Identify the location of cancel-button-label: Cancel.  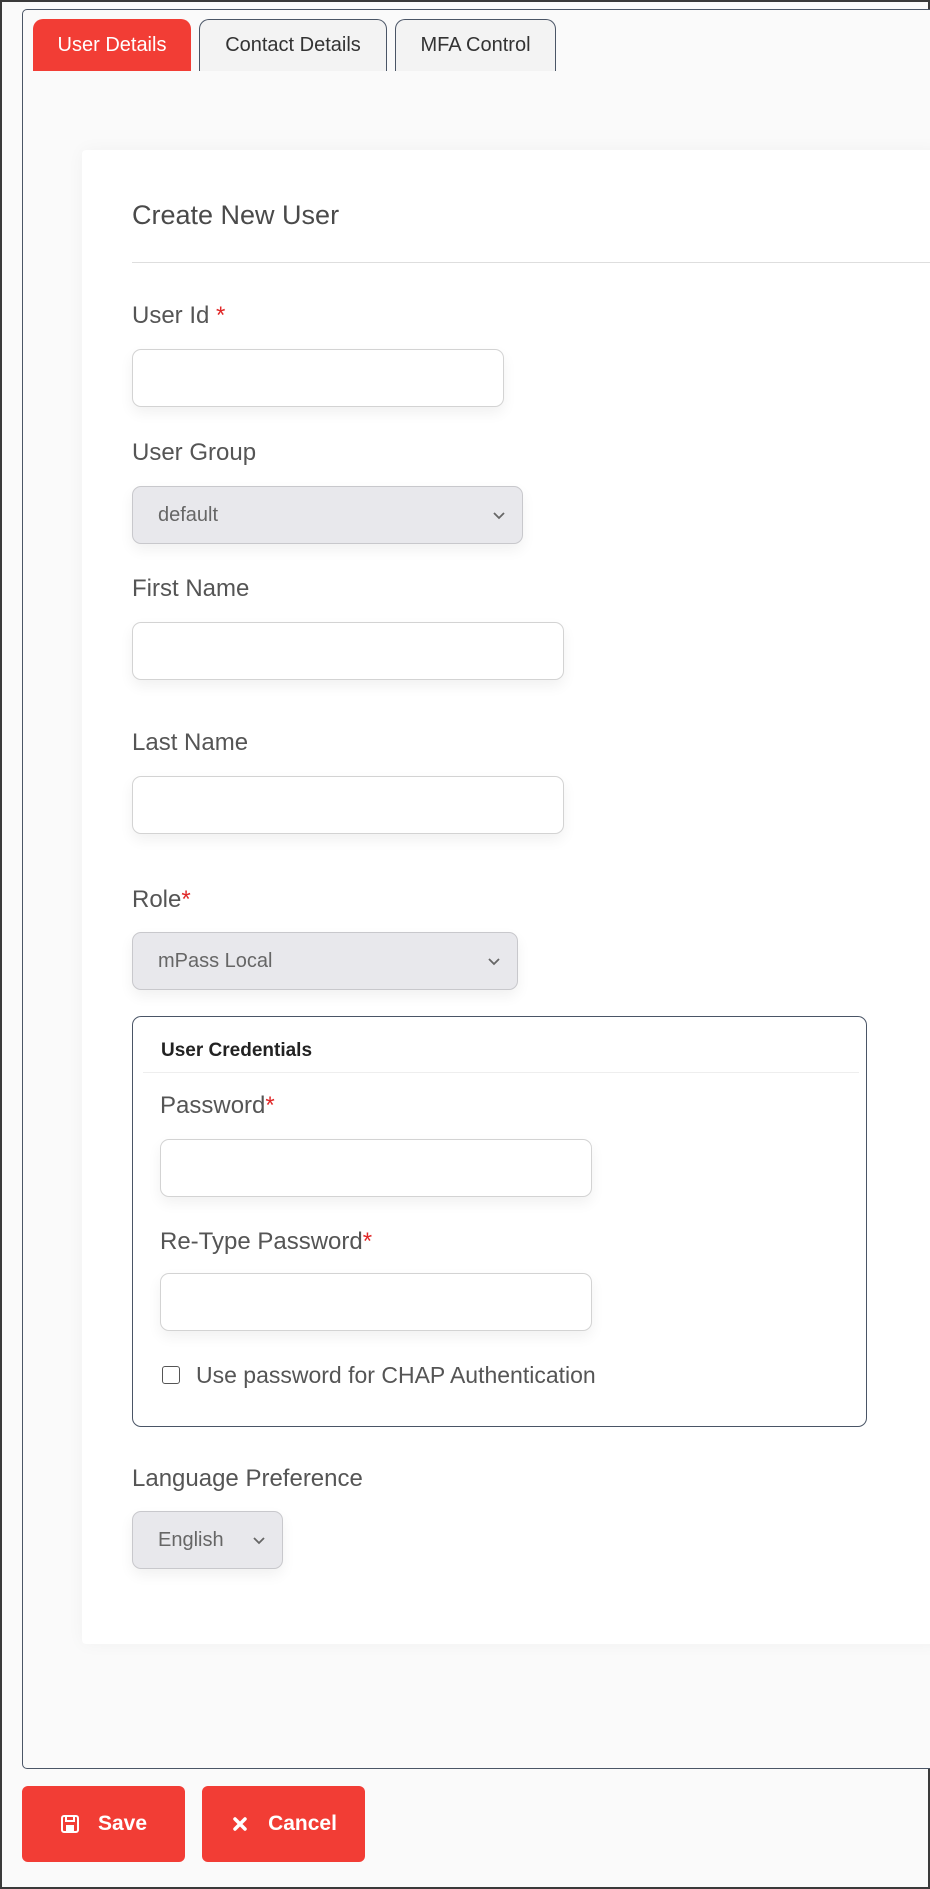
(302, 1823).